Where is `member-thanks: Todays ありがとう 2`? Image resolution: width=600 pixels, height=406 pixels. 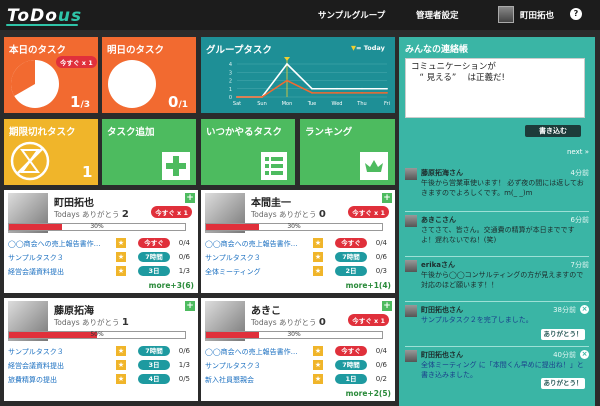
member-thanks: Todays ありがとう 2 is located at coordinates (91, 214).